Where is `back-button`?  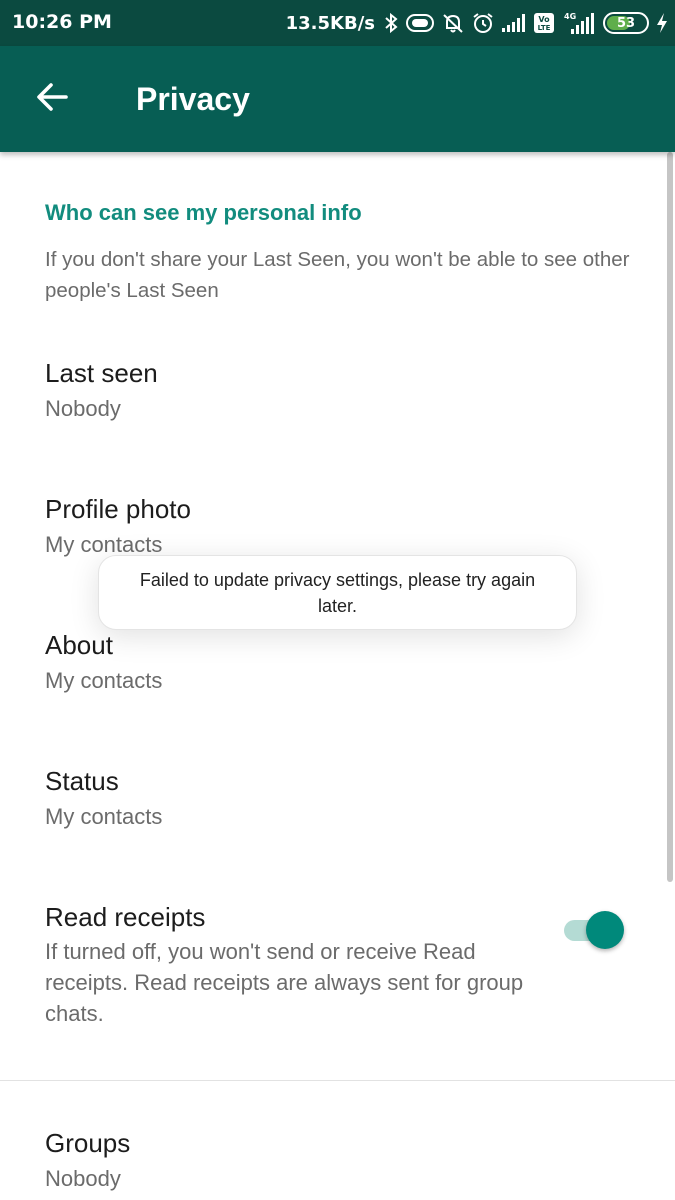
back-button is located at coordinates (52, 99).